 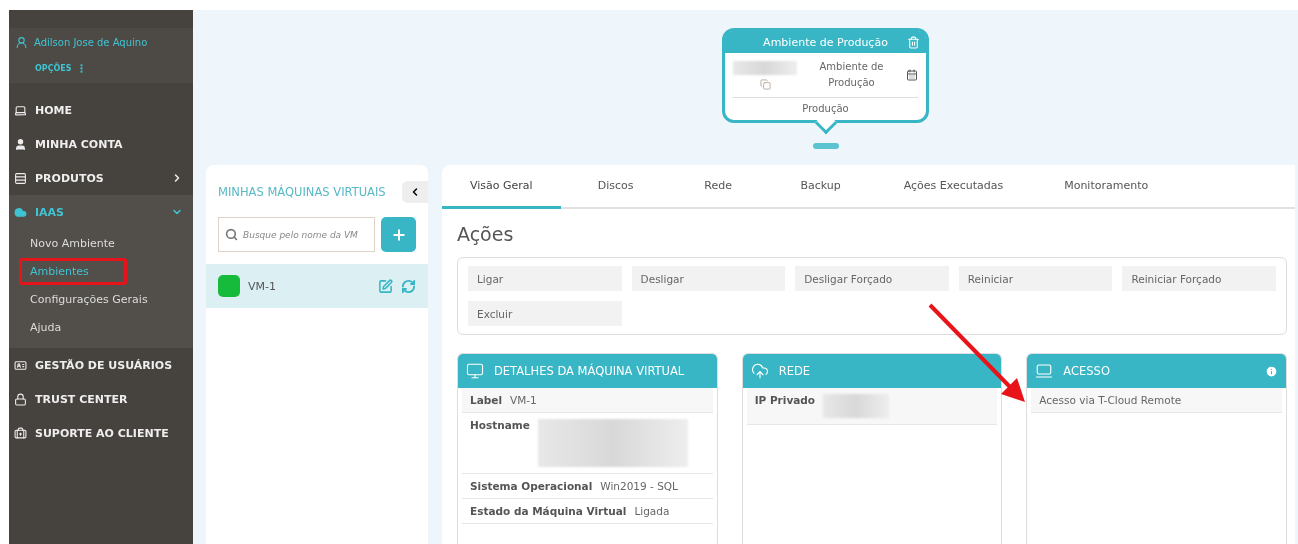 I want to click on nav-item: MINHA CONTA, so click(x=101, y=144).